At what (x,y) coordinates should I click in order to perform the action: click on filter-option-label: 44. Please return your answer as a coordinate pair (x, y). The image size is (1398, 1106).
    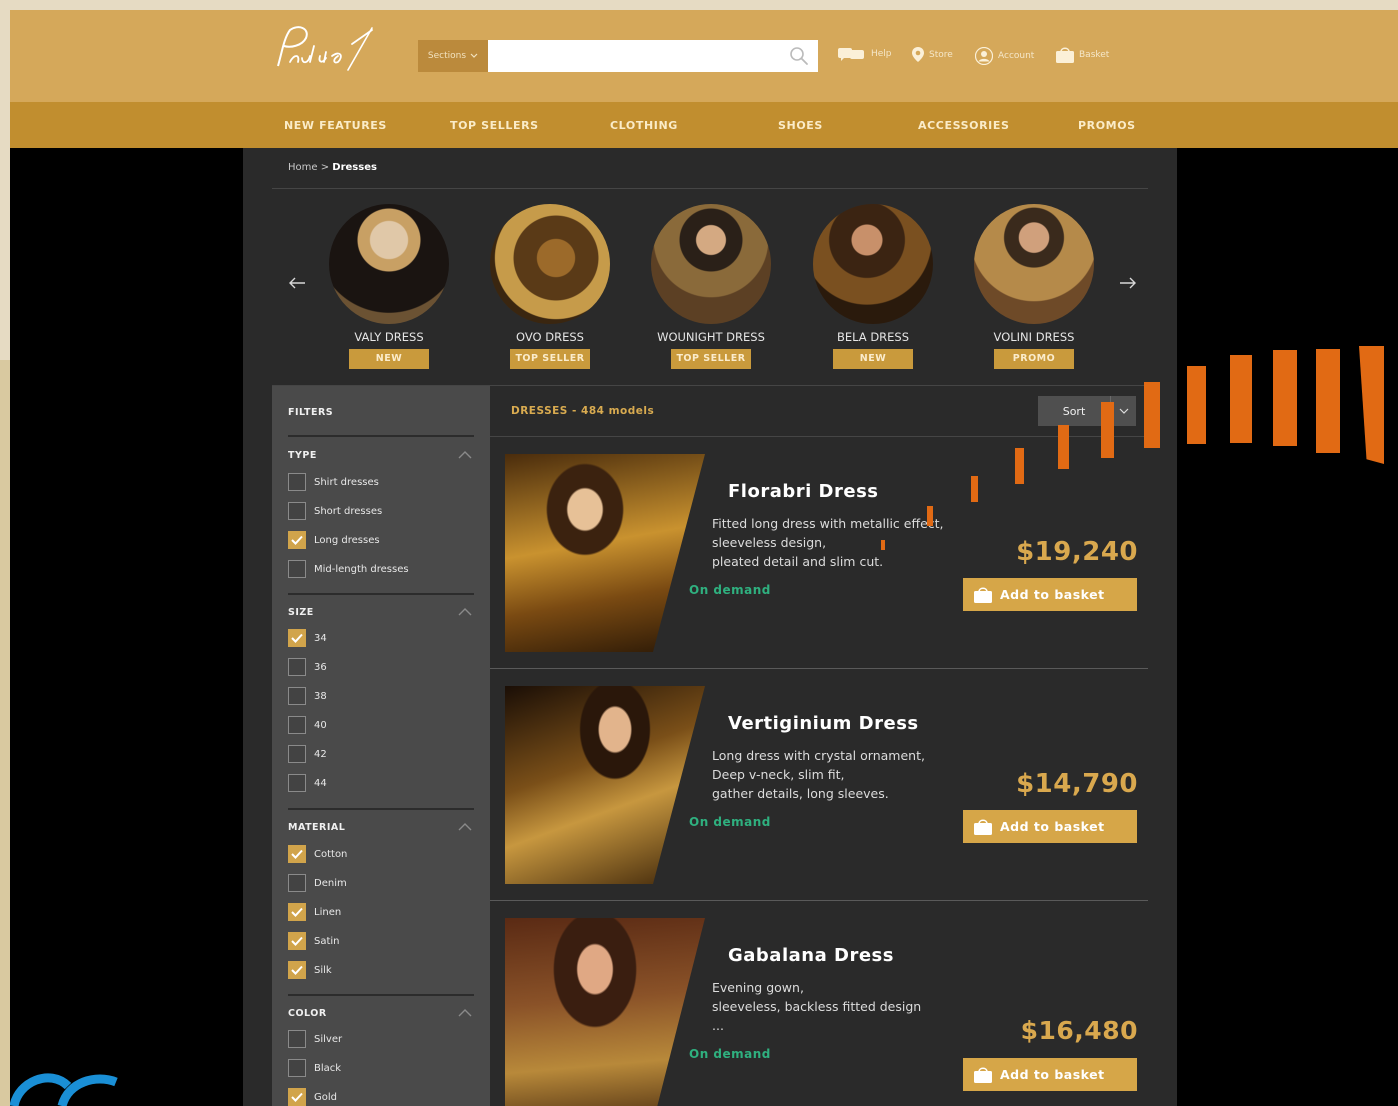
    Looking at the image, I should click on (320, 783).